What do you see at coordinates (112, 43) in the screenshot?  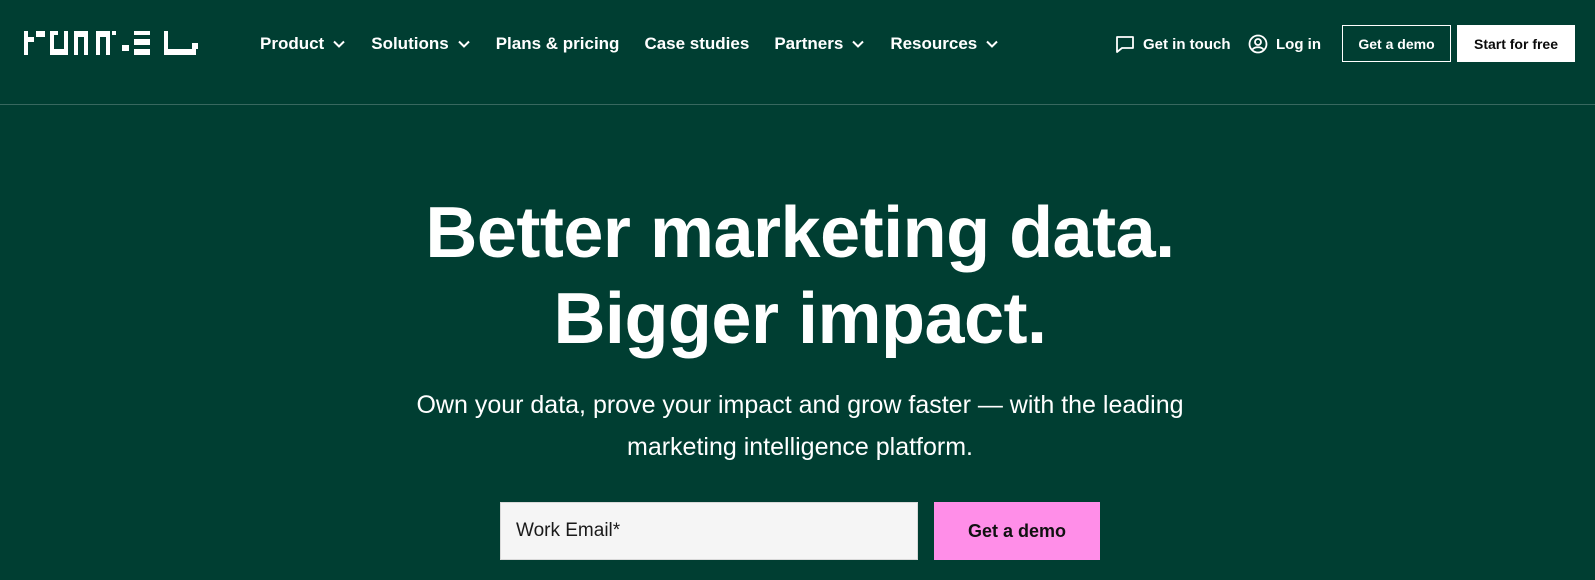 I see `funnel-logo` at bounding box center [112, 43].